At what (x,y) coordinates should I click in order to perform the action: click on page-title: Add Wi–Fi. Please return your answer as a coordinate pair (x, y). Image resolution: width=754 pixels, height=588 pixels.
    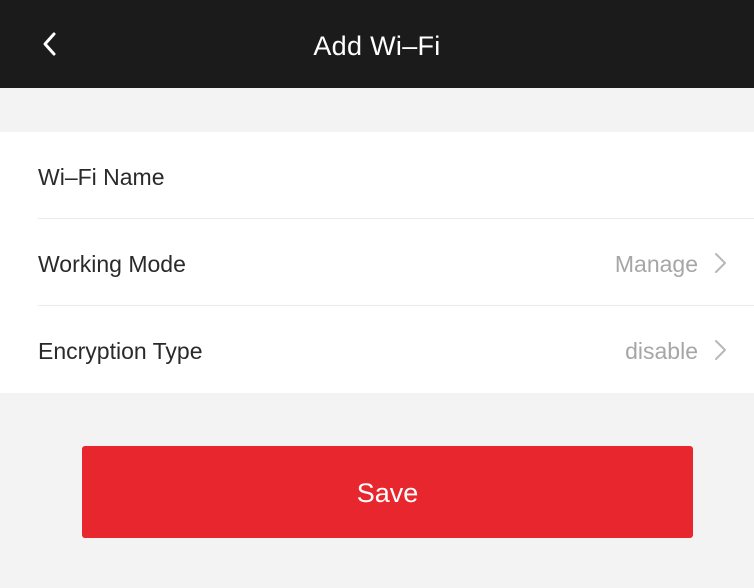
    Looking at the image, I should click on (377, 46).